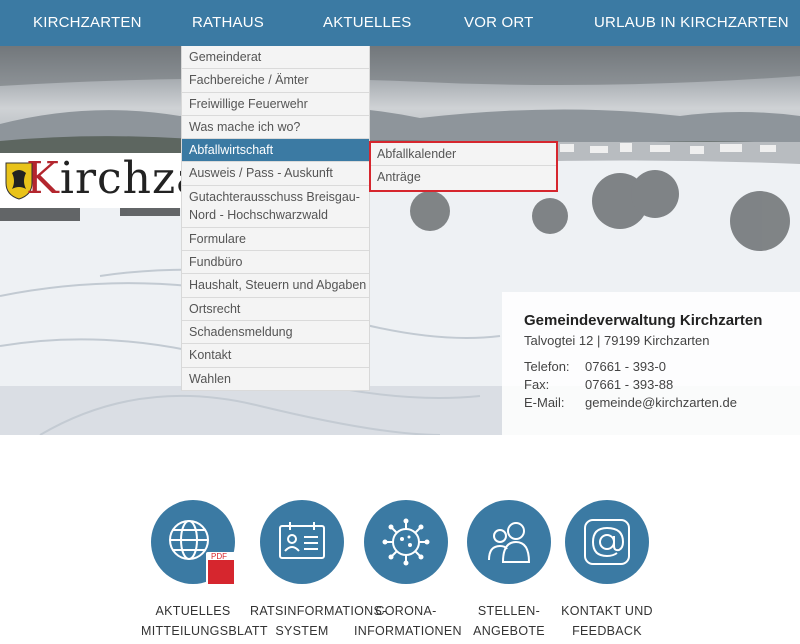 The width and height of the screenshot is (800, 644). Describe the element at coordinates (275, 58) in the screenshot. I see `menu-item-gemeinderat: Gemeinderat` at that location.